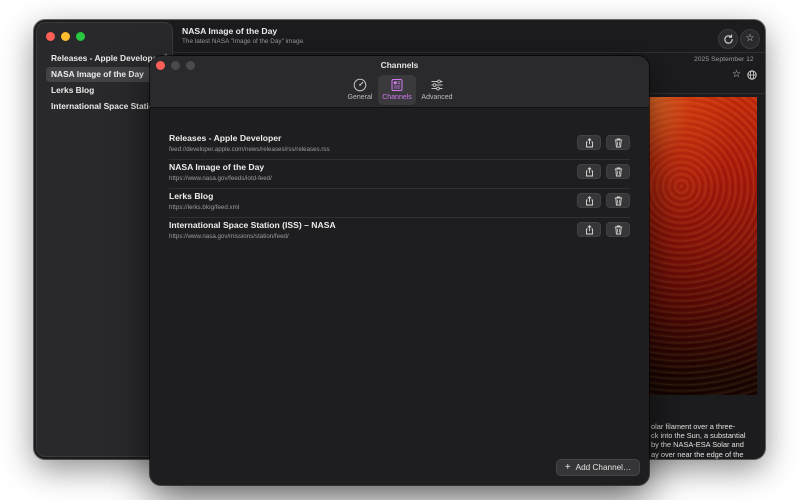 The image size is (800, 500). I want to click on gauge-icon, so click(360, 85).